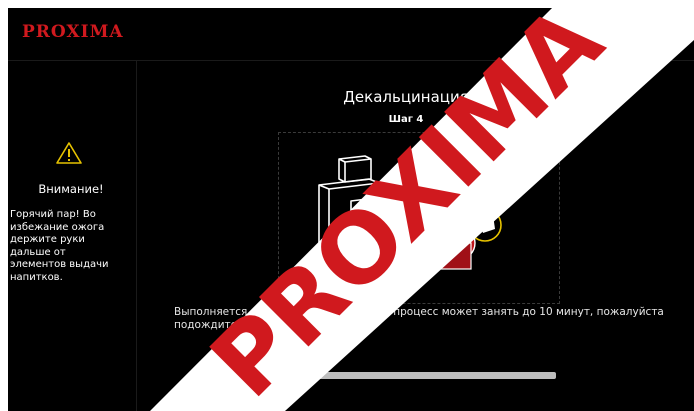 This screenshot has width=694, height=411. What do you see at coordinates (406, 97) in the screenshot?
I see `page-title: Декальцинация` at bounding box center [406, 97].